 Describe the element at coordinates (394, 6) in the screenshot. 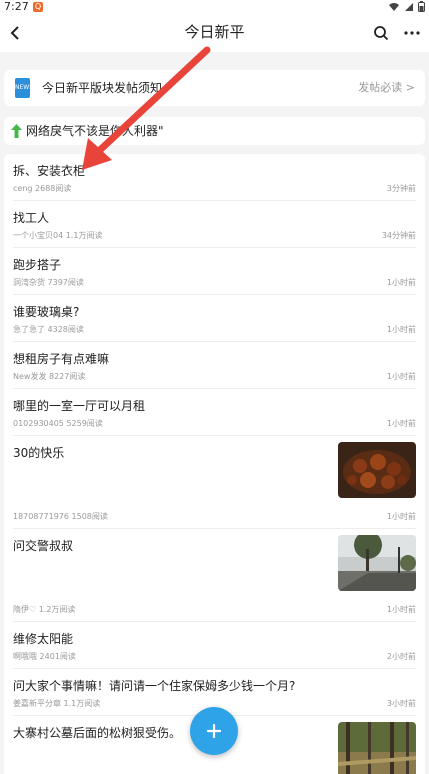

I see `wifi-icon` at that location.